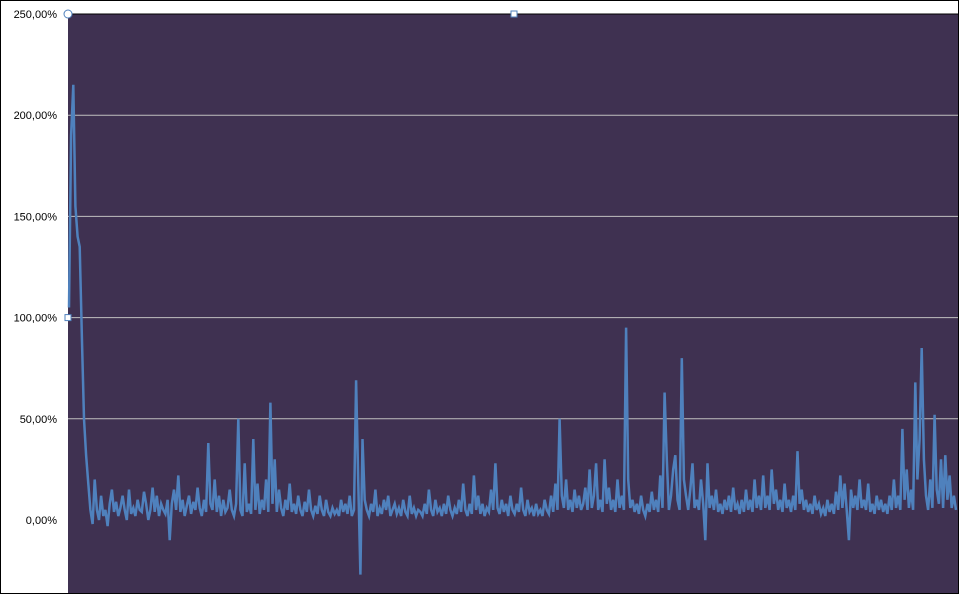  I want to click on y-tick-label: 50,00%, so click(39, 420).